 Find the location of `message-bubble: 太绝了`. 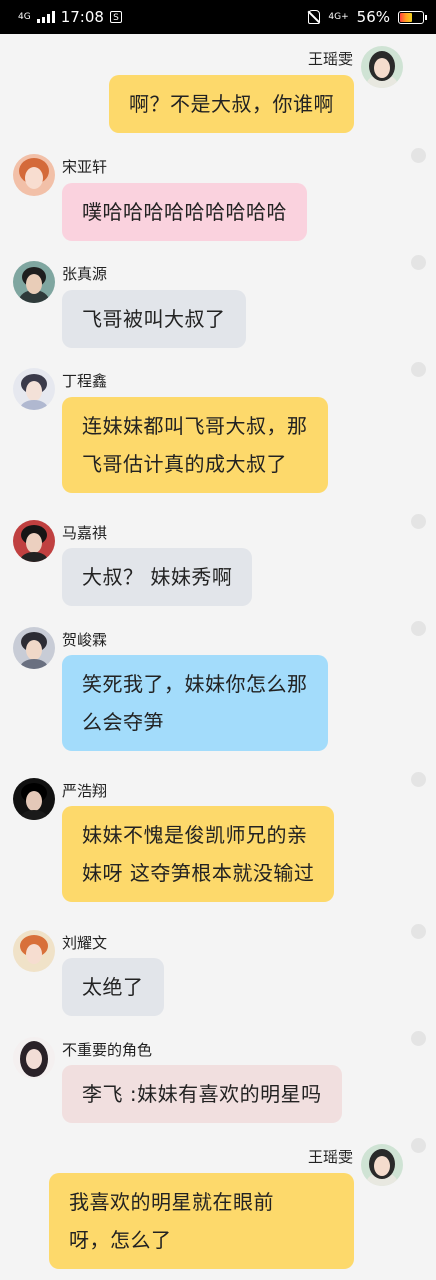

message-bubble: 太绝了 is located at coordinates (113, 987).